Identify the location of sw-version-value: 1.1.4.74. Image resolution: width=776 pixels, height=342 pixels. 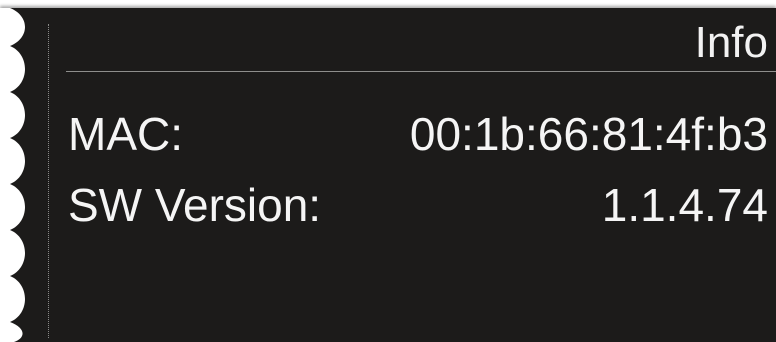
(684, 205).